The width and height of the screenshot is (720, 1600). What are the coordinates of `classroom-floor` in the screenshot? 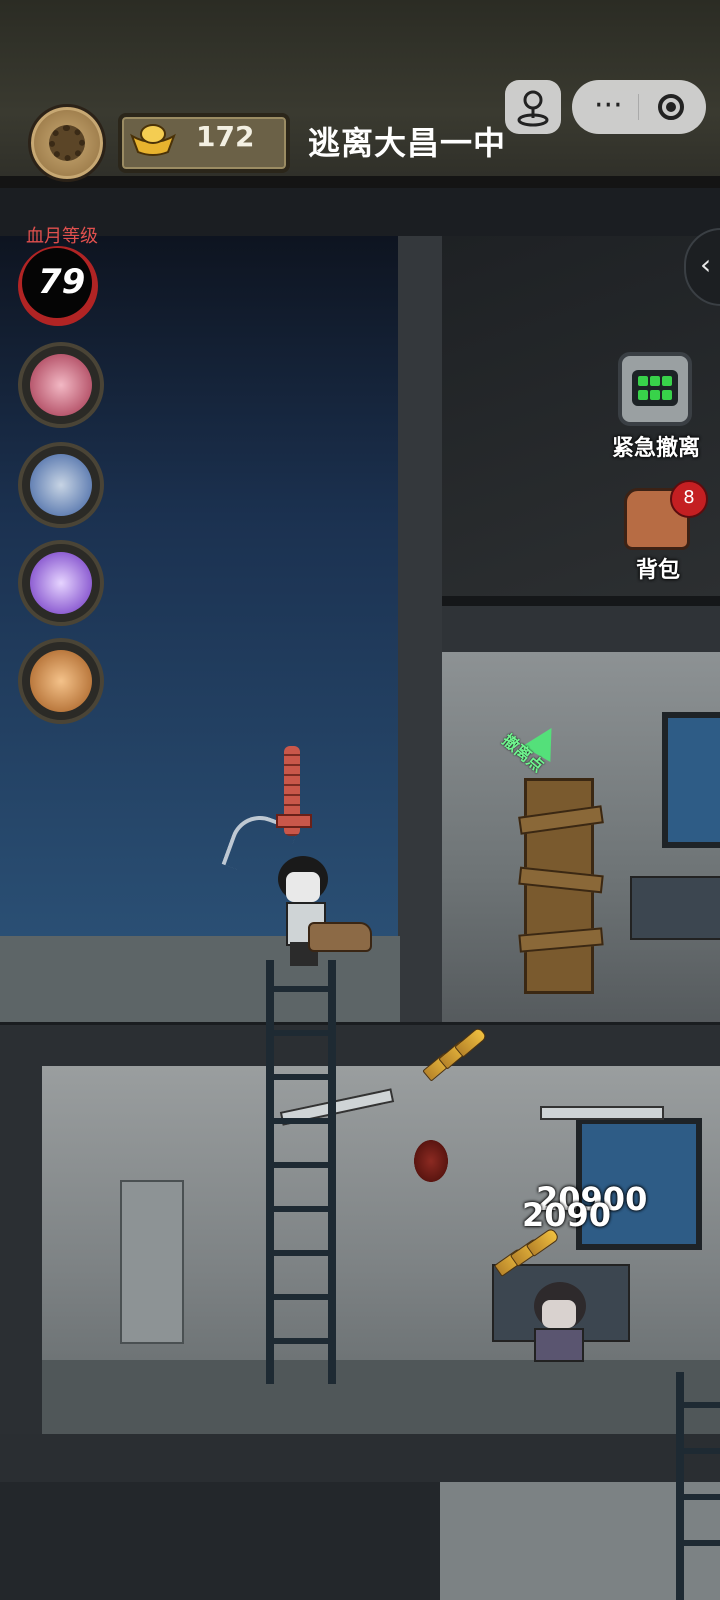 It's located at (380, 1397).